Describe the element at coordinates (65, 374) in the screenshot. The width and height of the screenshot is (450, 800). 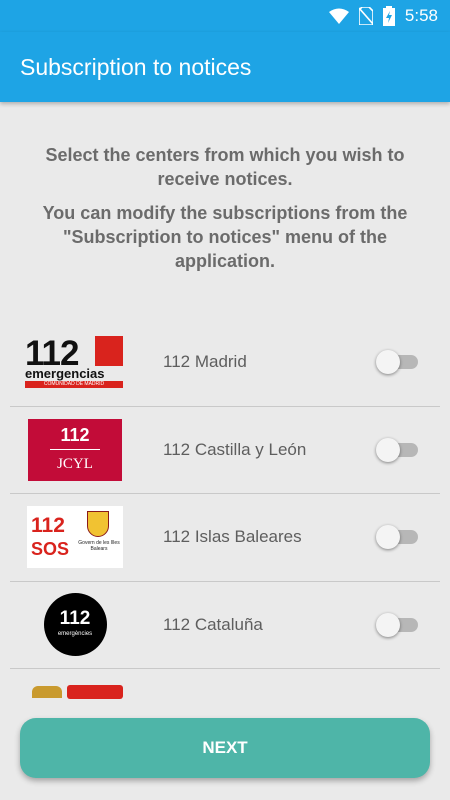
I see `logo-text: emergencias` at that location.